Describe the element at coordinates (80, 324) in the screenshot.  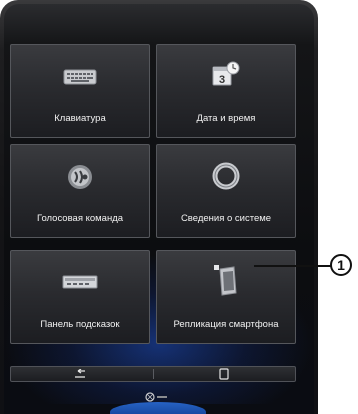
I see `tile-hint-panel-label: Панель подсказок` at that location.